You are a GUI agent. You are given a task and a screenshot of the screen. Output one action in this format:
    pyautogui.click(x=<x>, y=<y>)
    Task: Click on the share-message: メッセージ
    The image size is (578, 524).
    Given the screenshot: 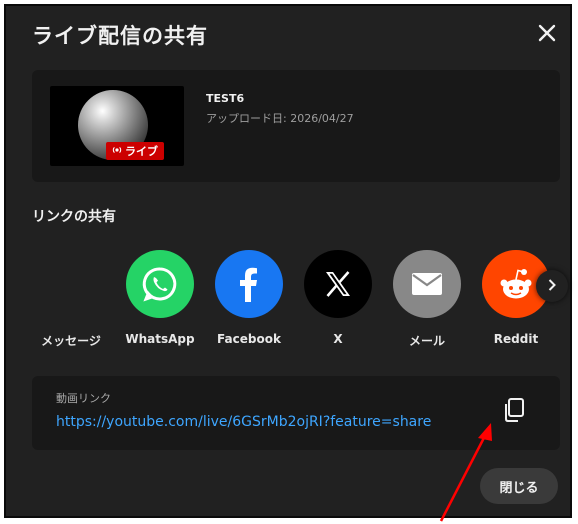 What is the action you would take?
    pyautogui.click(x=71, y=299)
    